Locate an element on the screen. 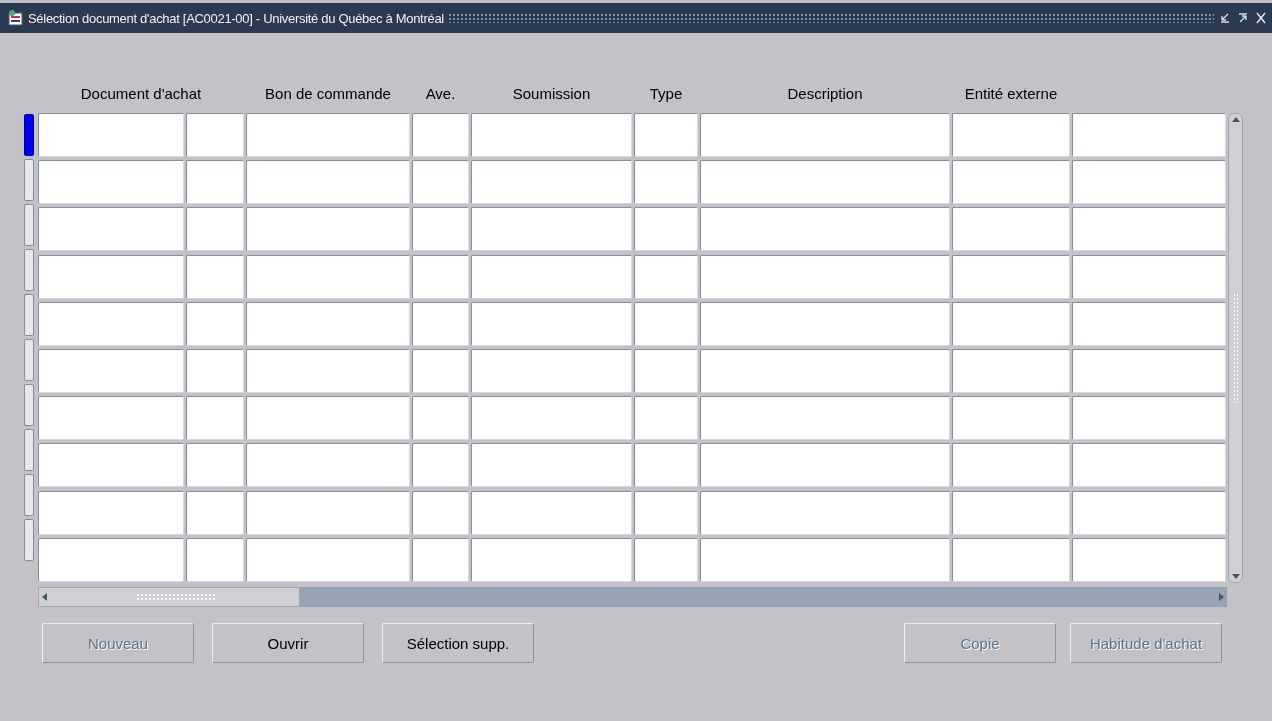 This screenshot has height=721, width=1272. vertical-scrollbar is located at coordinates (1235, 348).